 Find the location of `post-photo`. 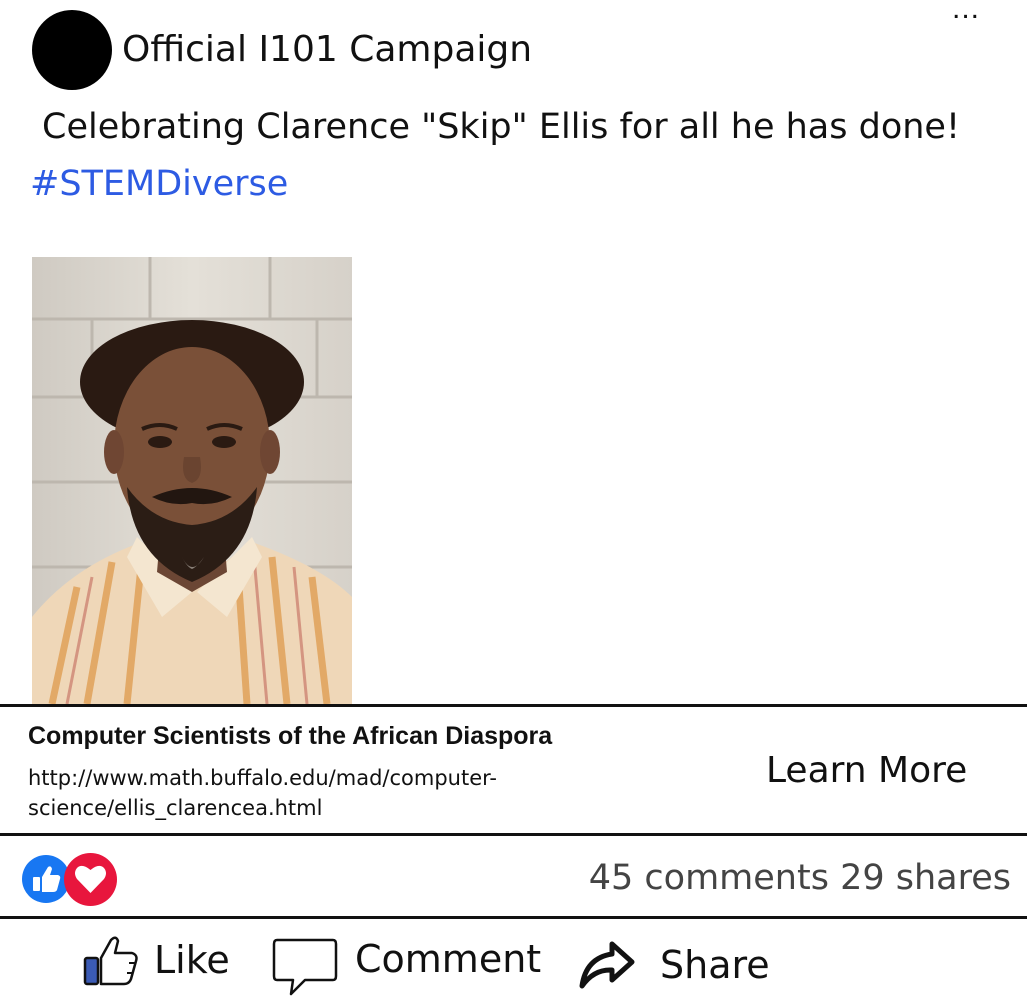

post-photo is located at coordinates (192, 480).